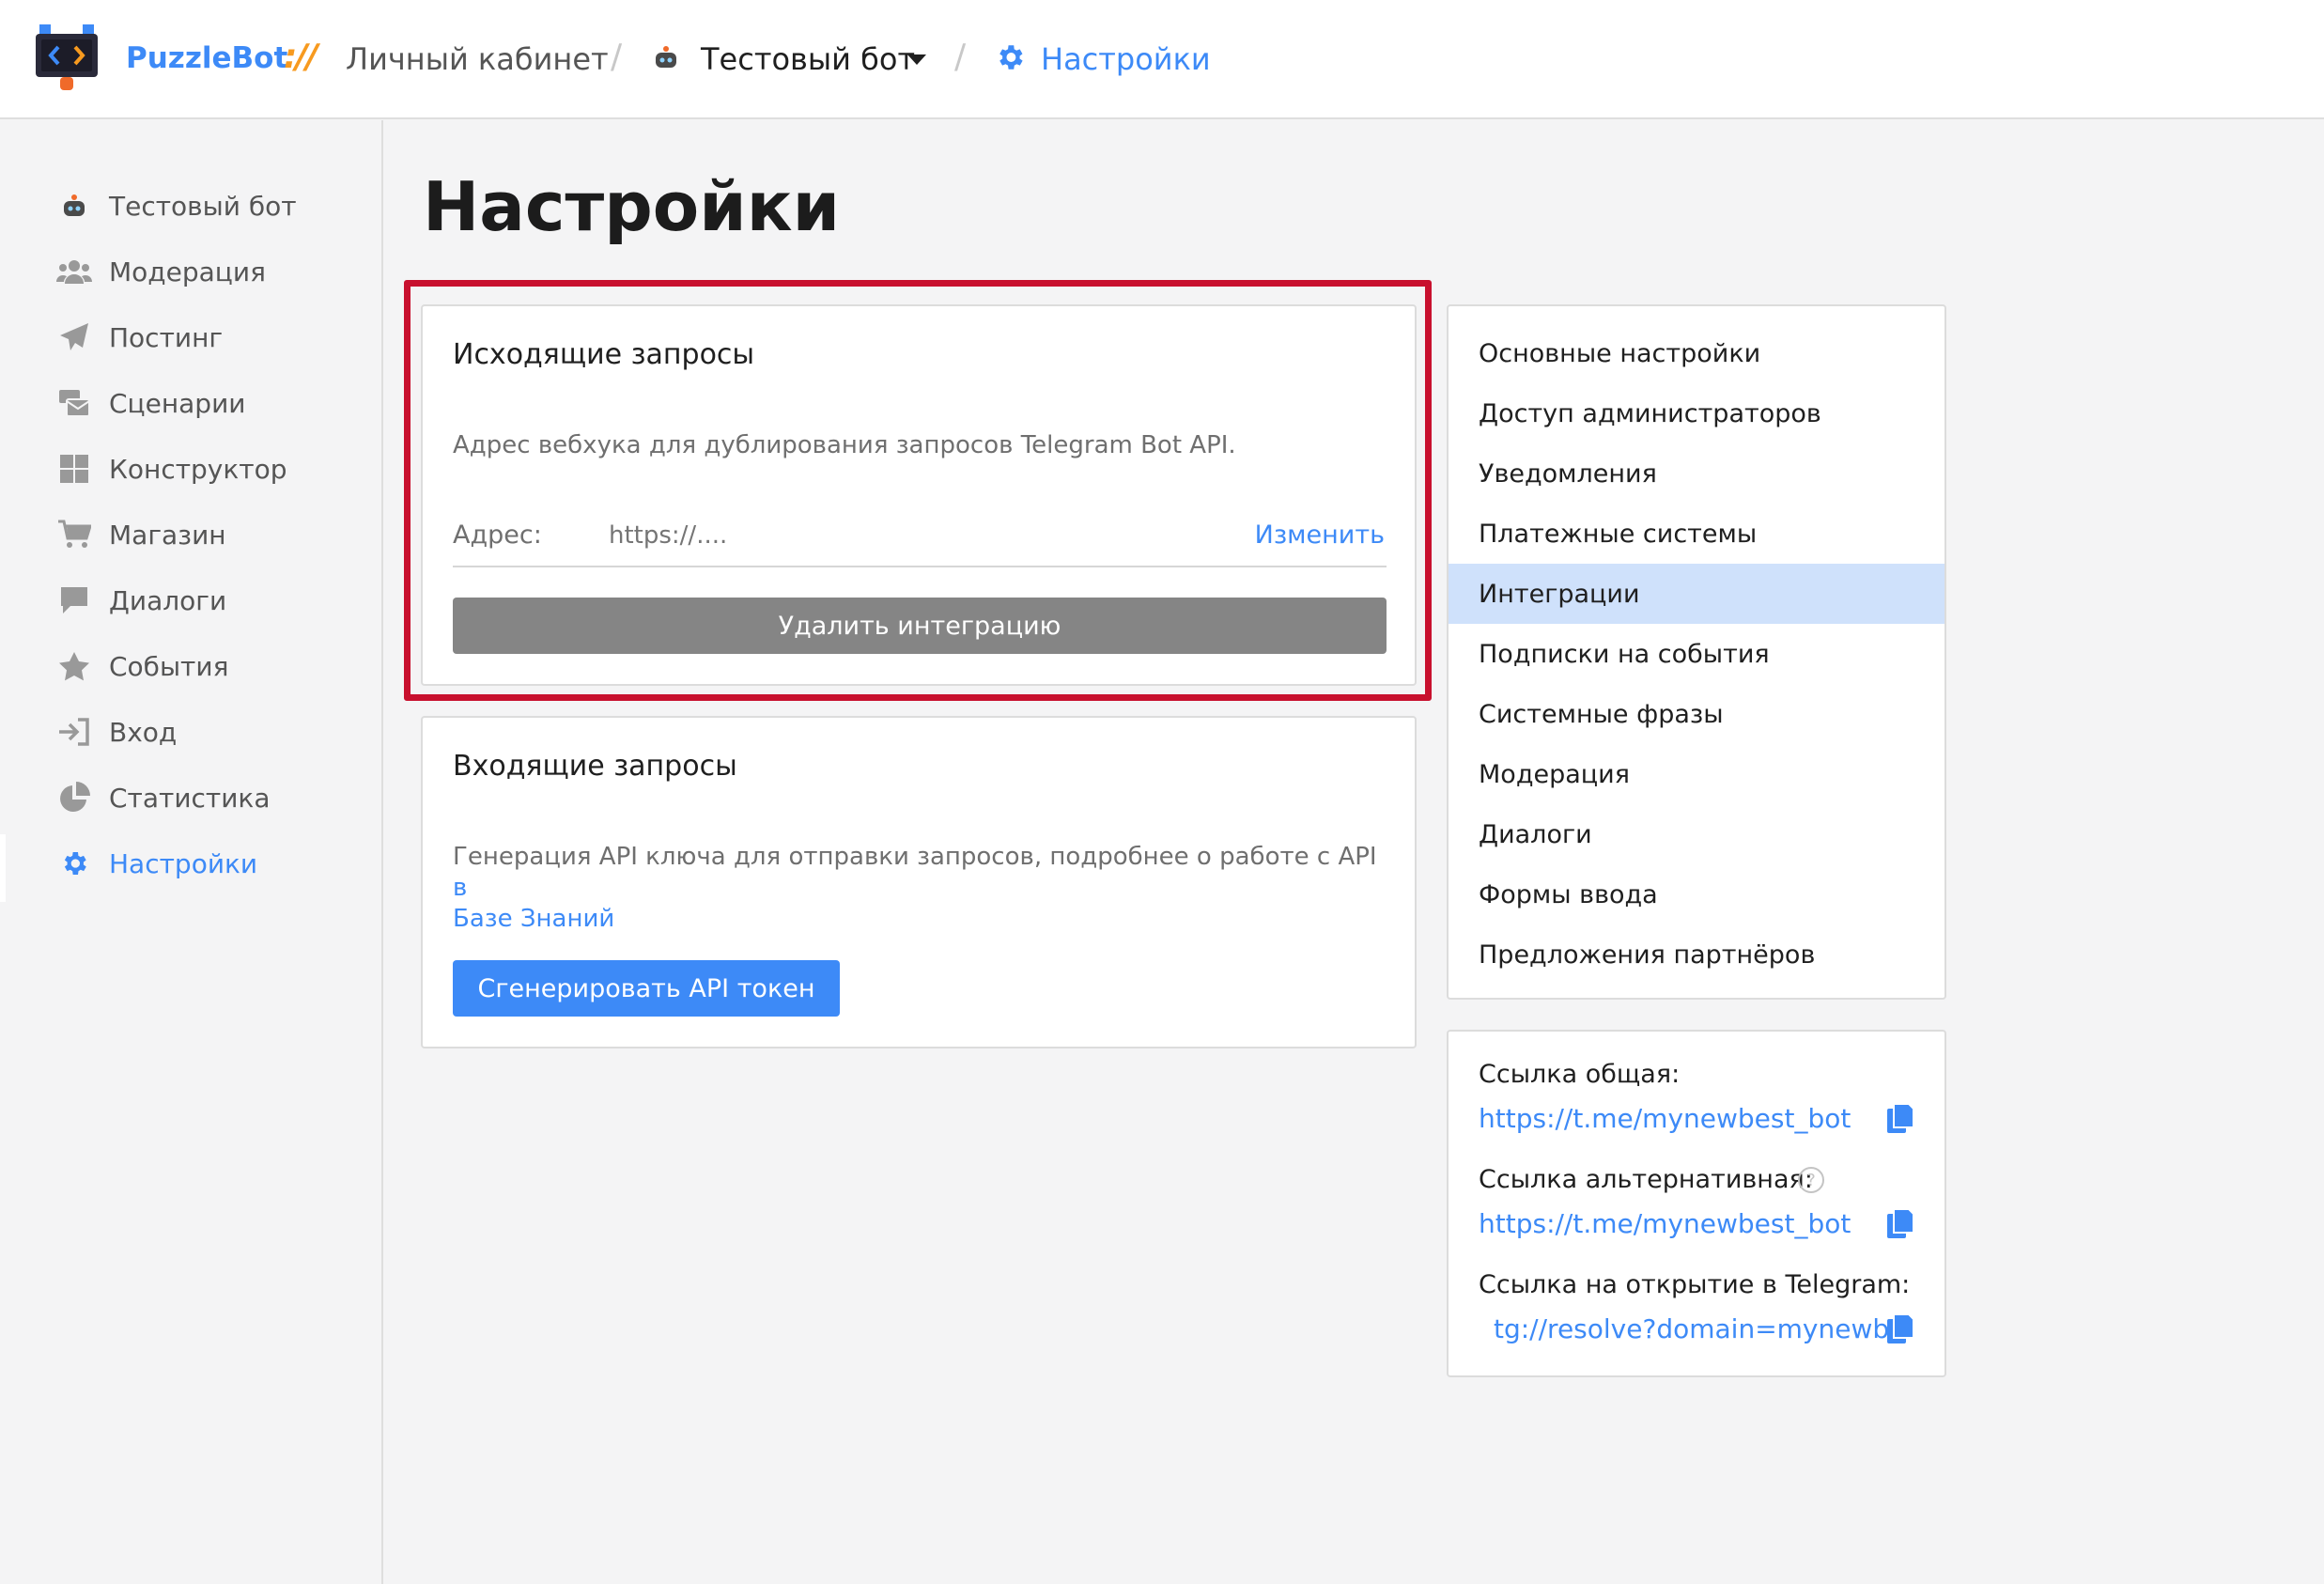 This screenshot has width=2324, height=1584. Describe the element at coordinates (188, 271) in the screenshot. I see `sidebar-item-label: Модерация` at that location.